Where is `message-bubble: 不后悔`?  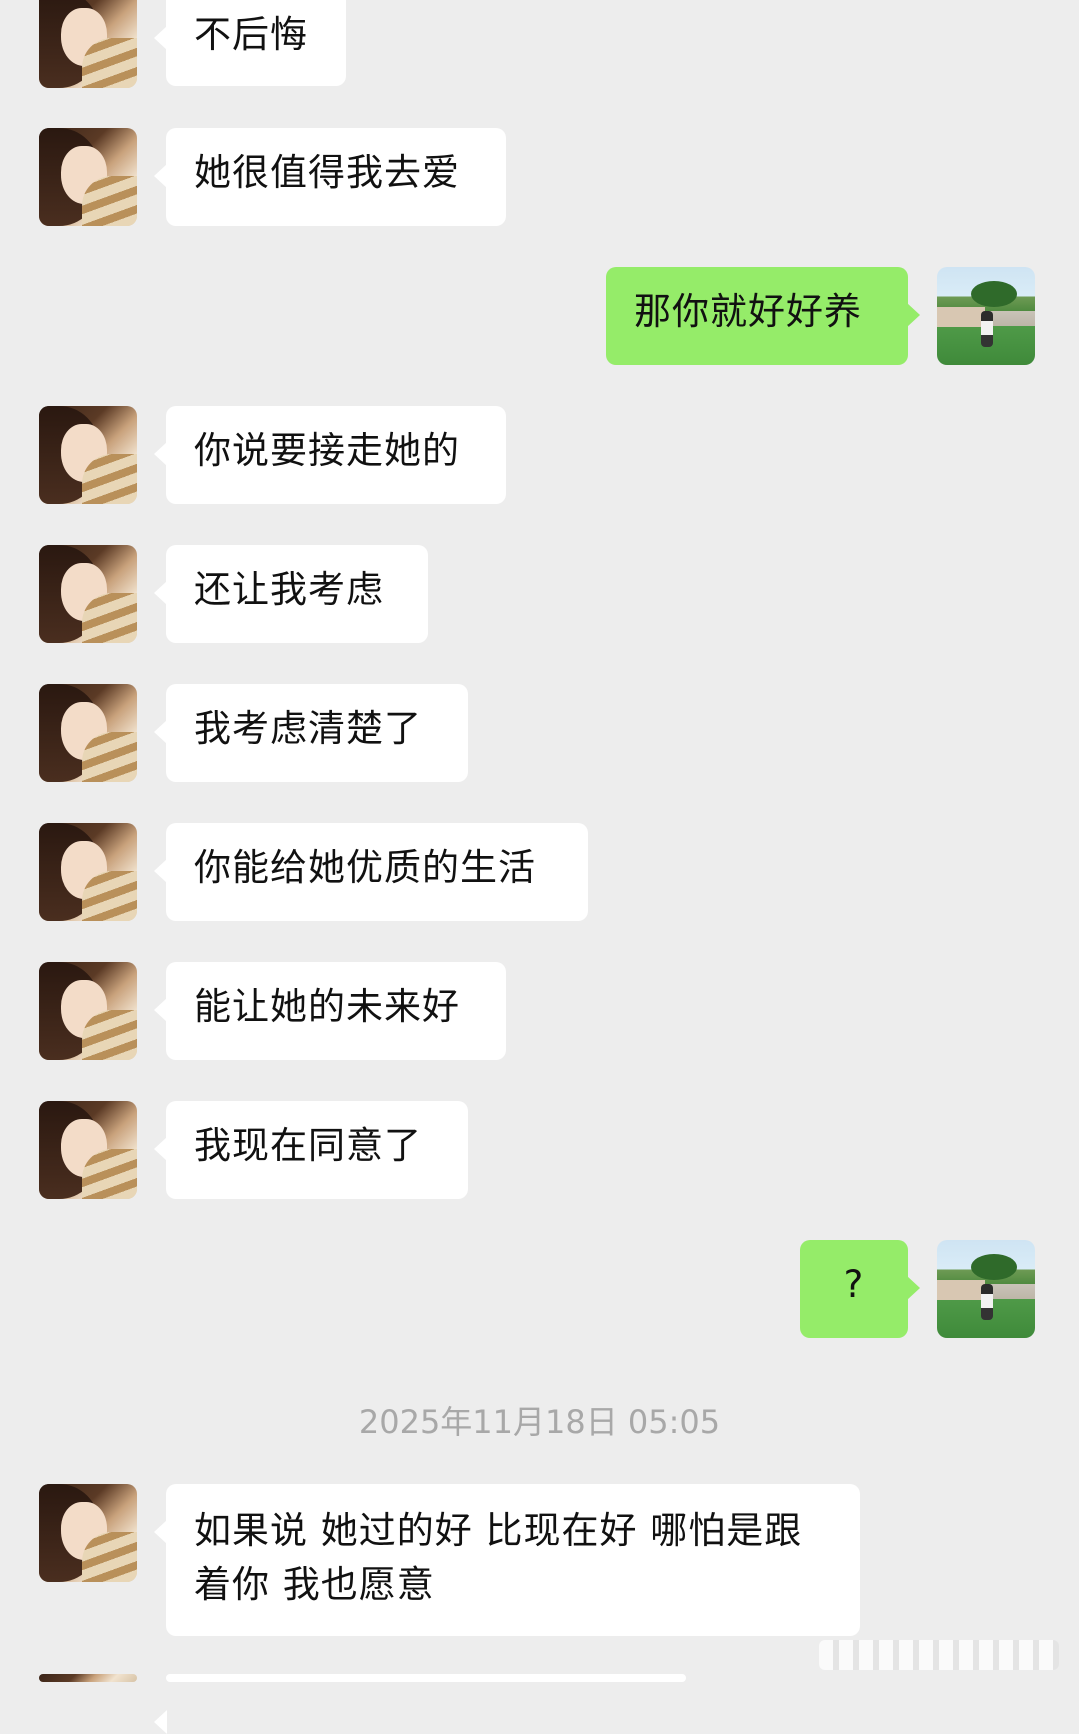 message-bubble: 不后悔 is located at coordinates (250, 43).